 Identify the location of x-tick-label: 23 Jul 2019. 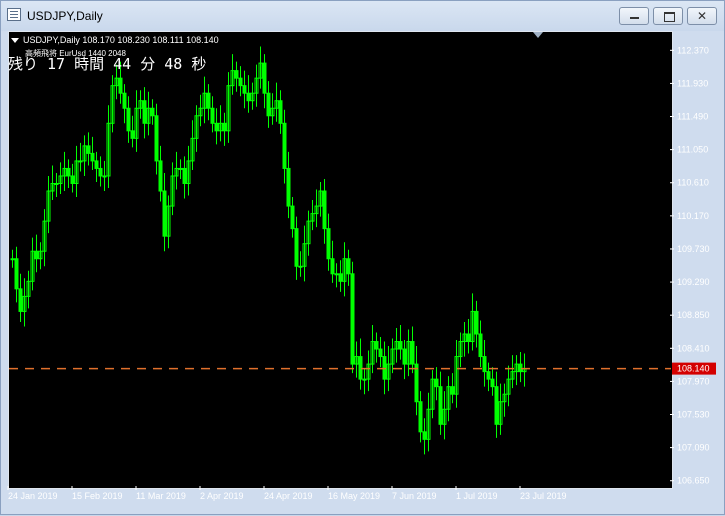
(543, 496).